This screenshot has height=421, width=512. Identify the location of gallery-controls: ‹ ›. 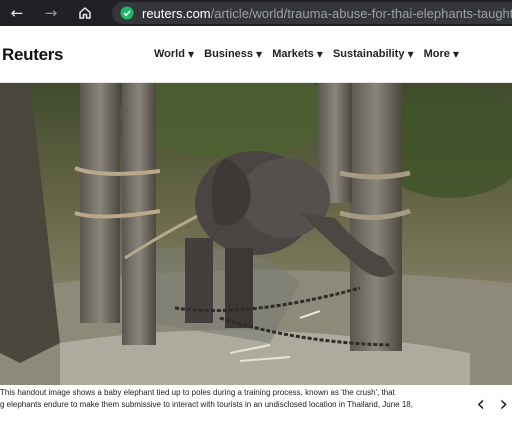
(492, 404).